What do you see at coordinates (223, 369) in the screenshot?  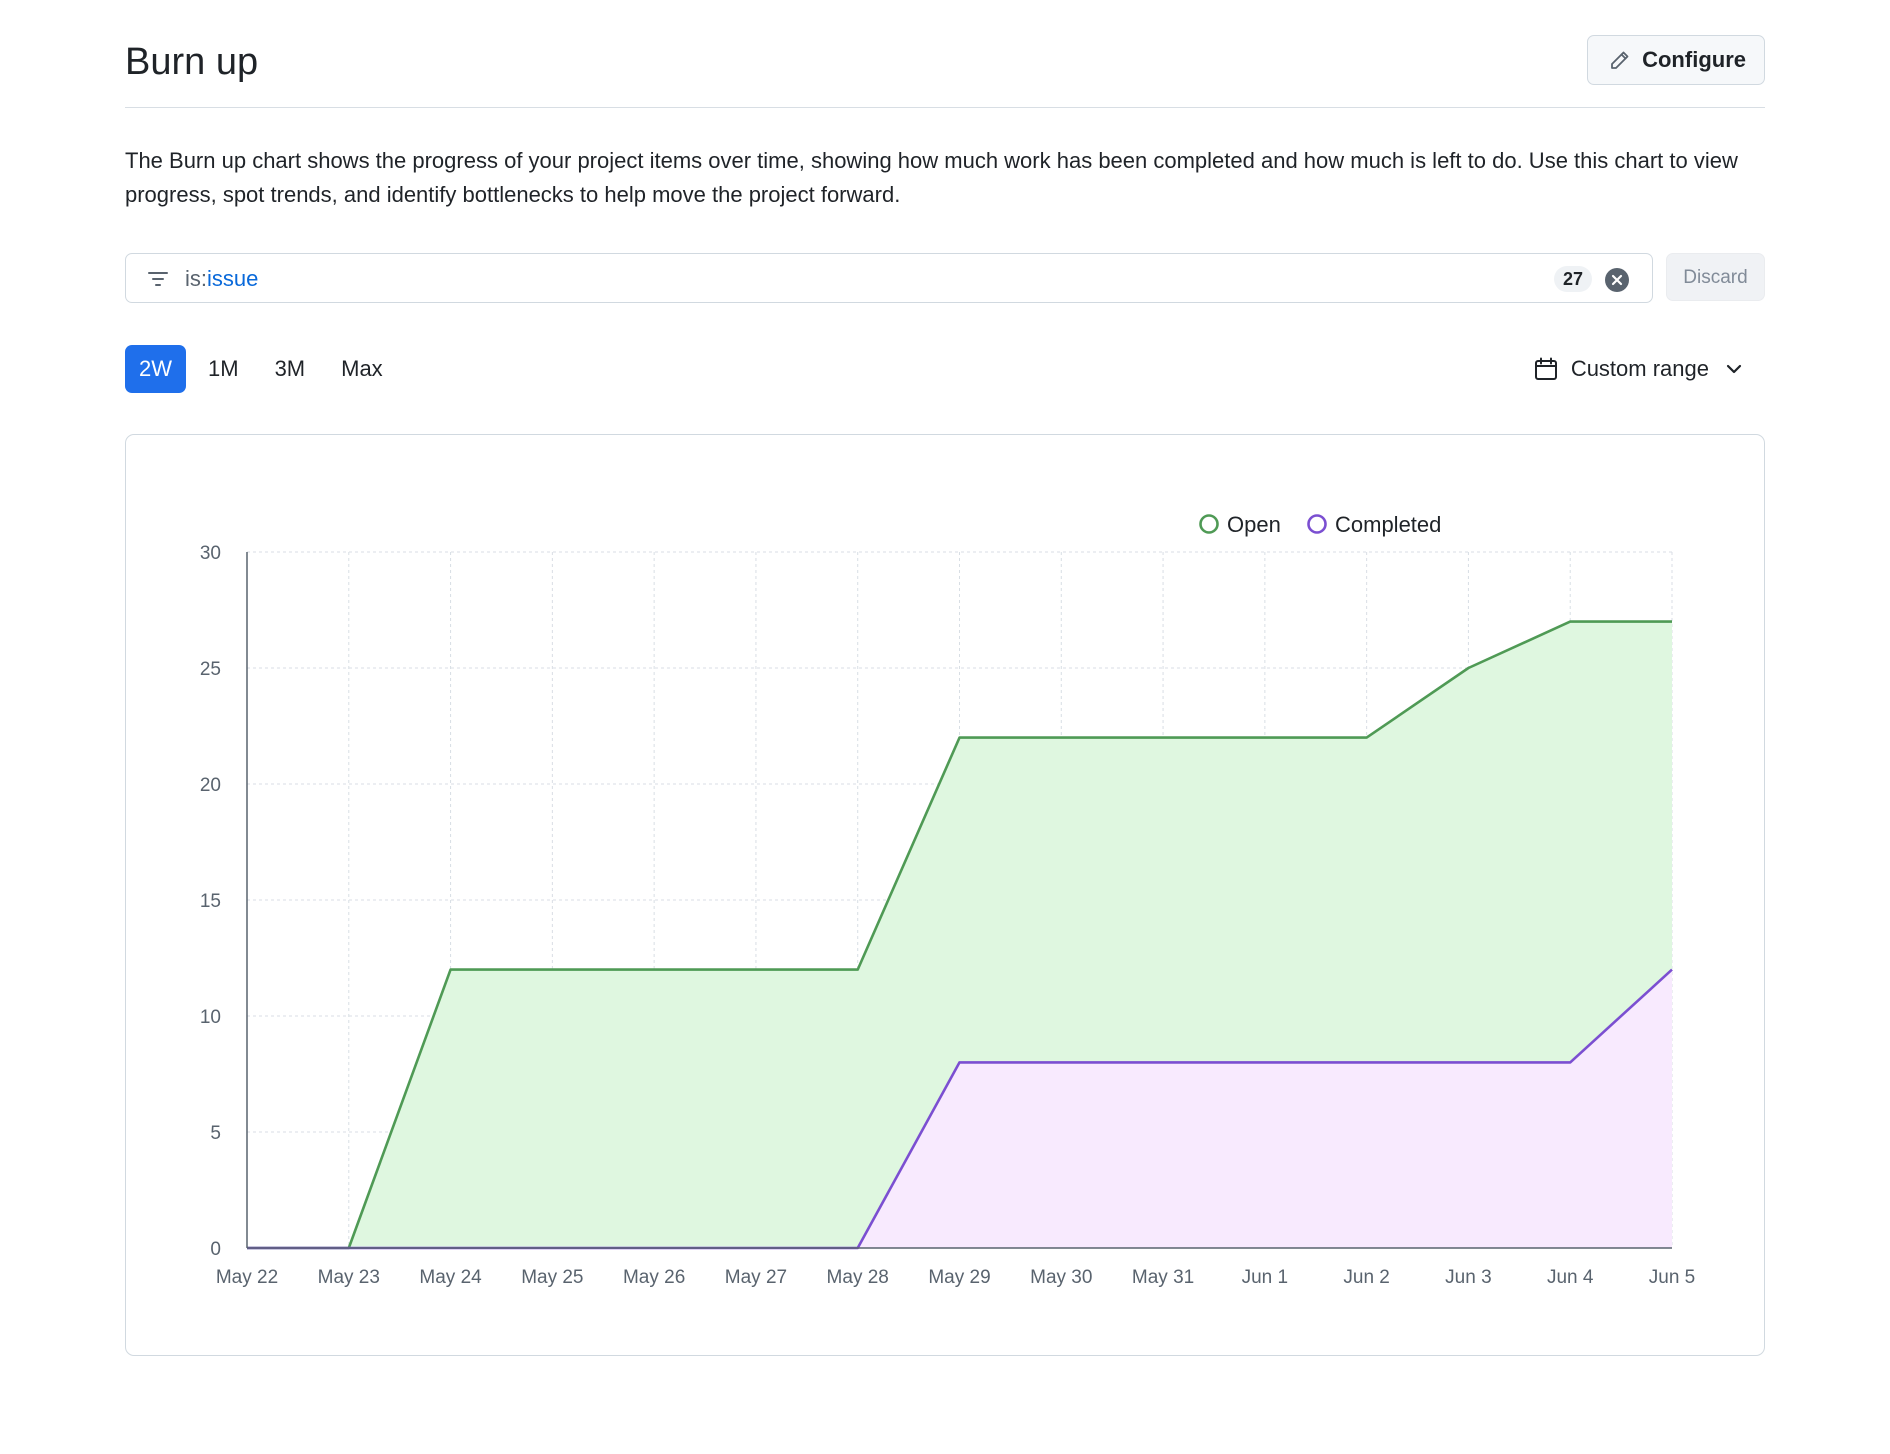 I see `range-tab-1m: 1M` at bounding box center [223, 369].